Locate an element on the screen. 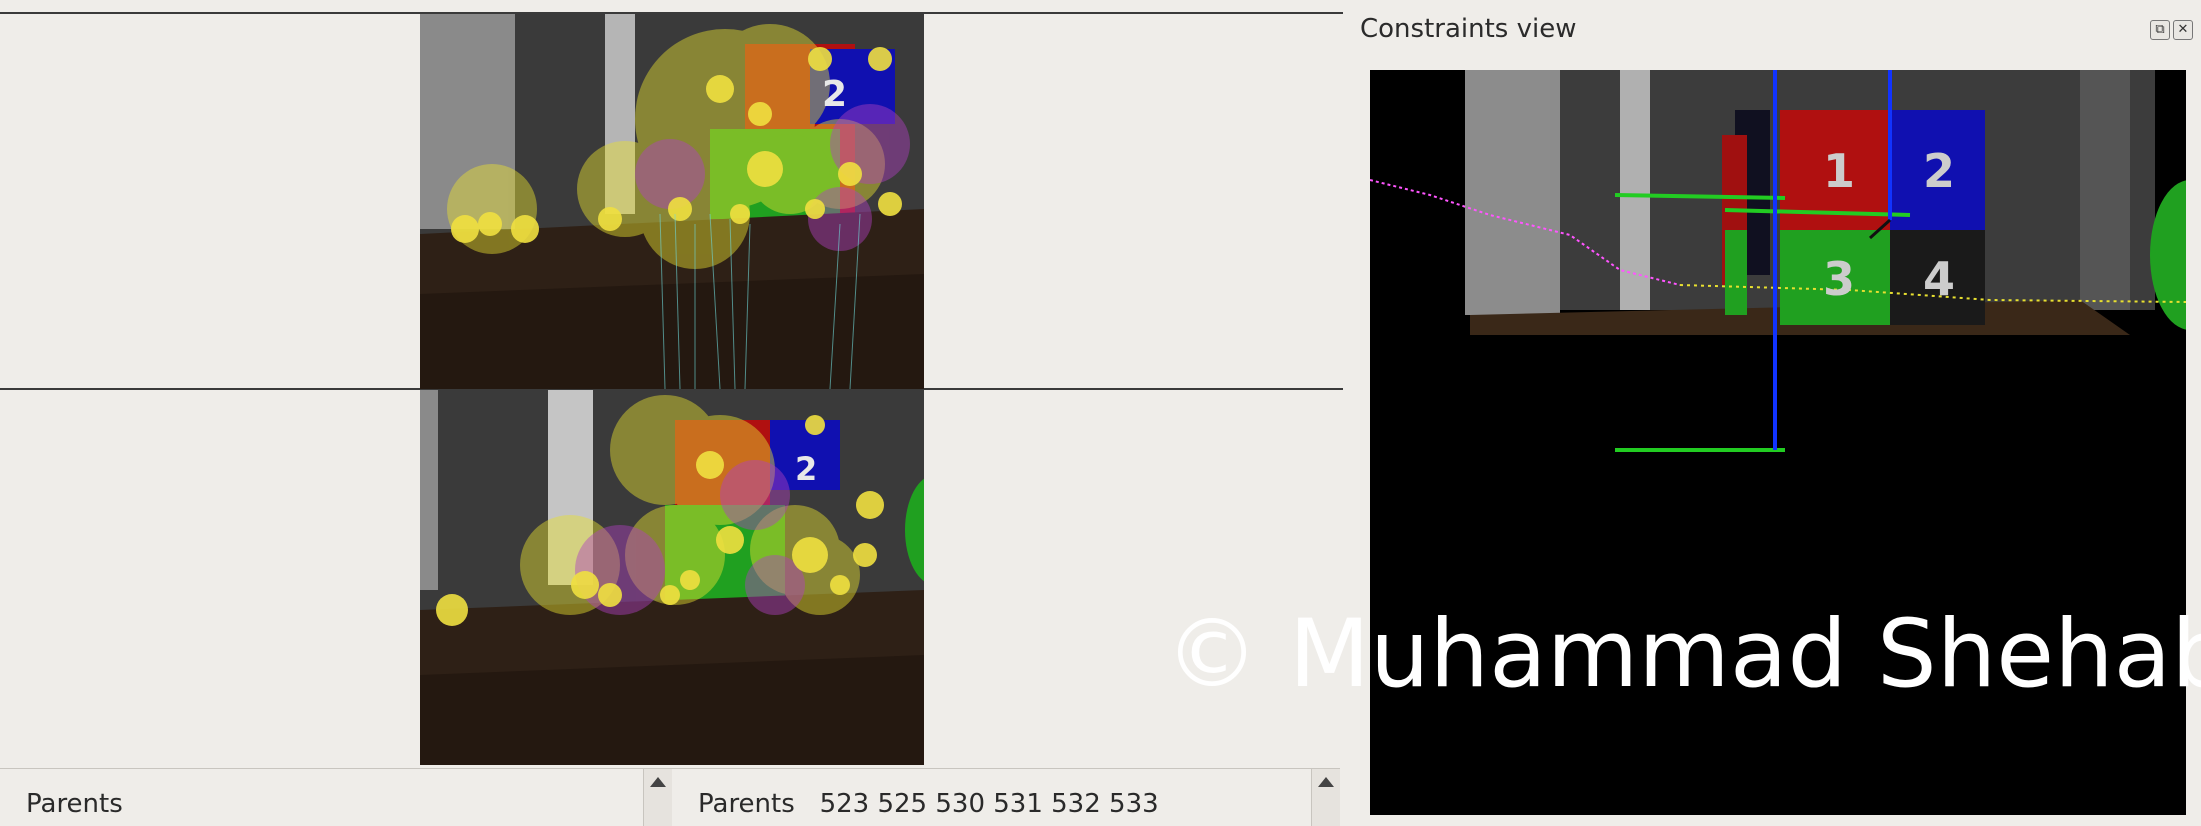 The image size is (2201, 826). parents-ids: 523 525 530 531 532 533 is located at coordinates (989, 804).